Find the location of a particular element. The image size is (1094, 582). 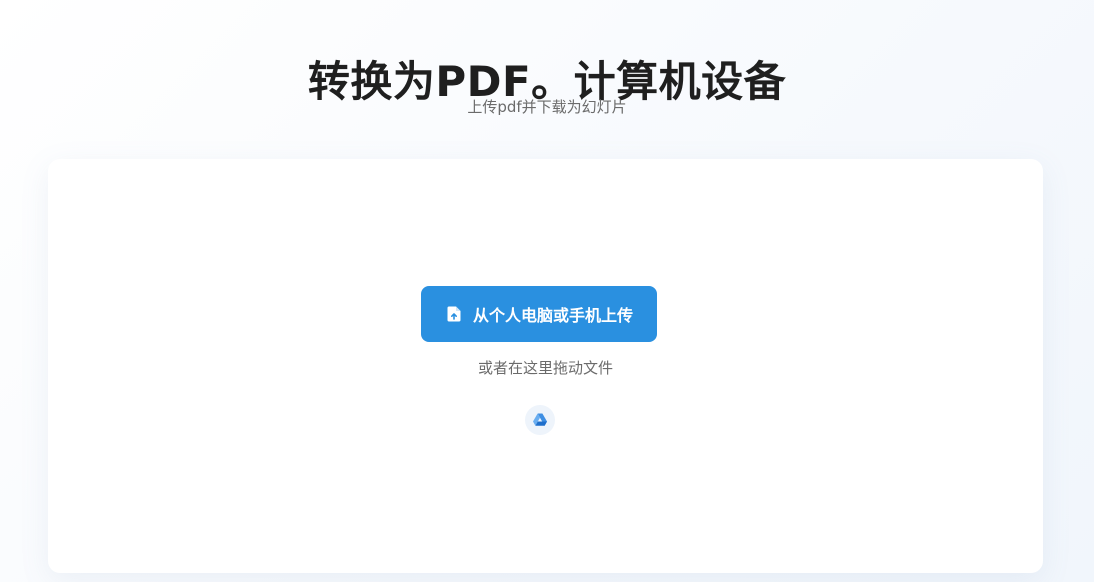

page-subtitle: 上传pdf并下载为幻灯片 is located at coordinates (547, 107).